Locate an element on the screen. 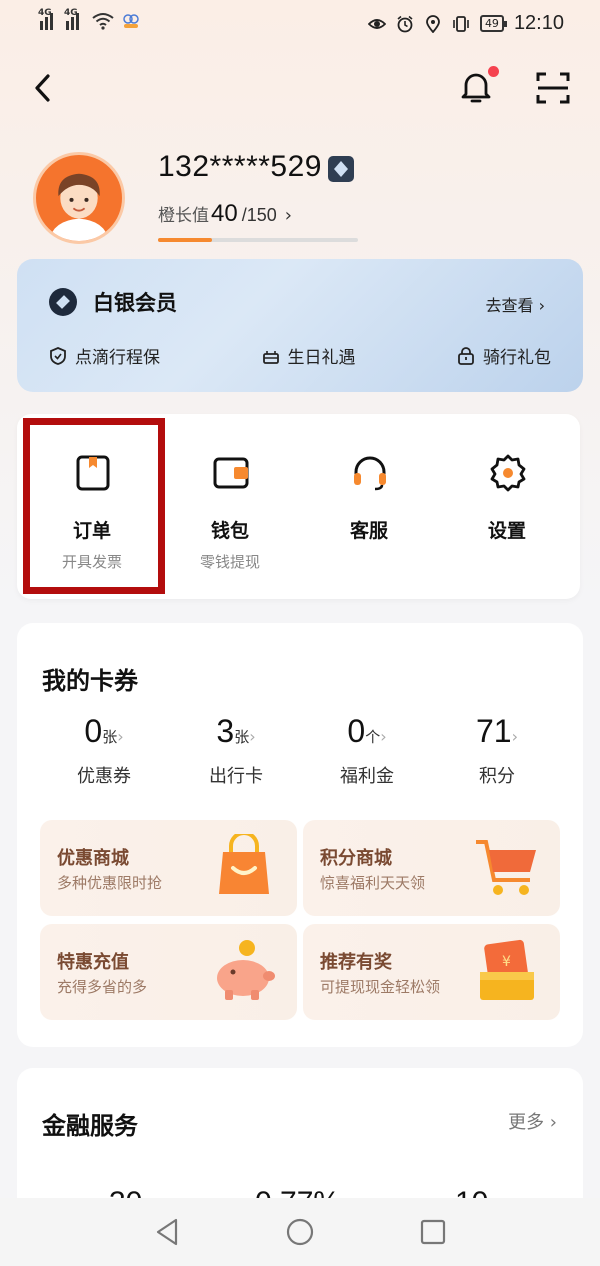 The height and width of the screenshot is (1266, 600). benefit-trip-insurance: 点滴行程保 is located at coordinates (104, 355).